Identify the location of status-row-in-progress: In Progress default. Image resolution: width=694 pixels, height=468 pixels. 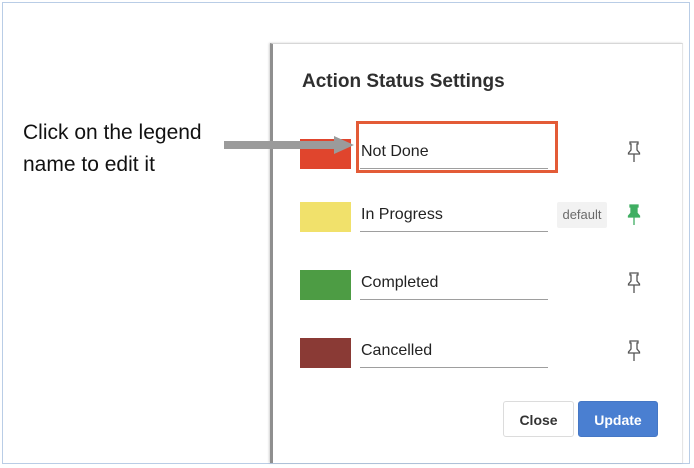
(477, 222).